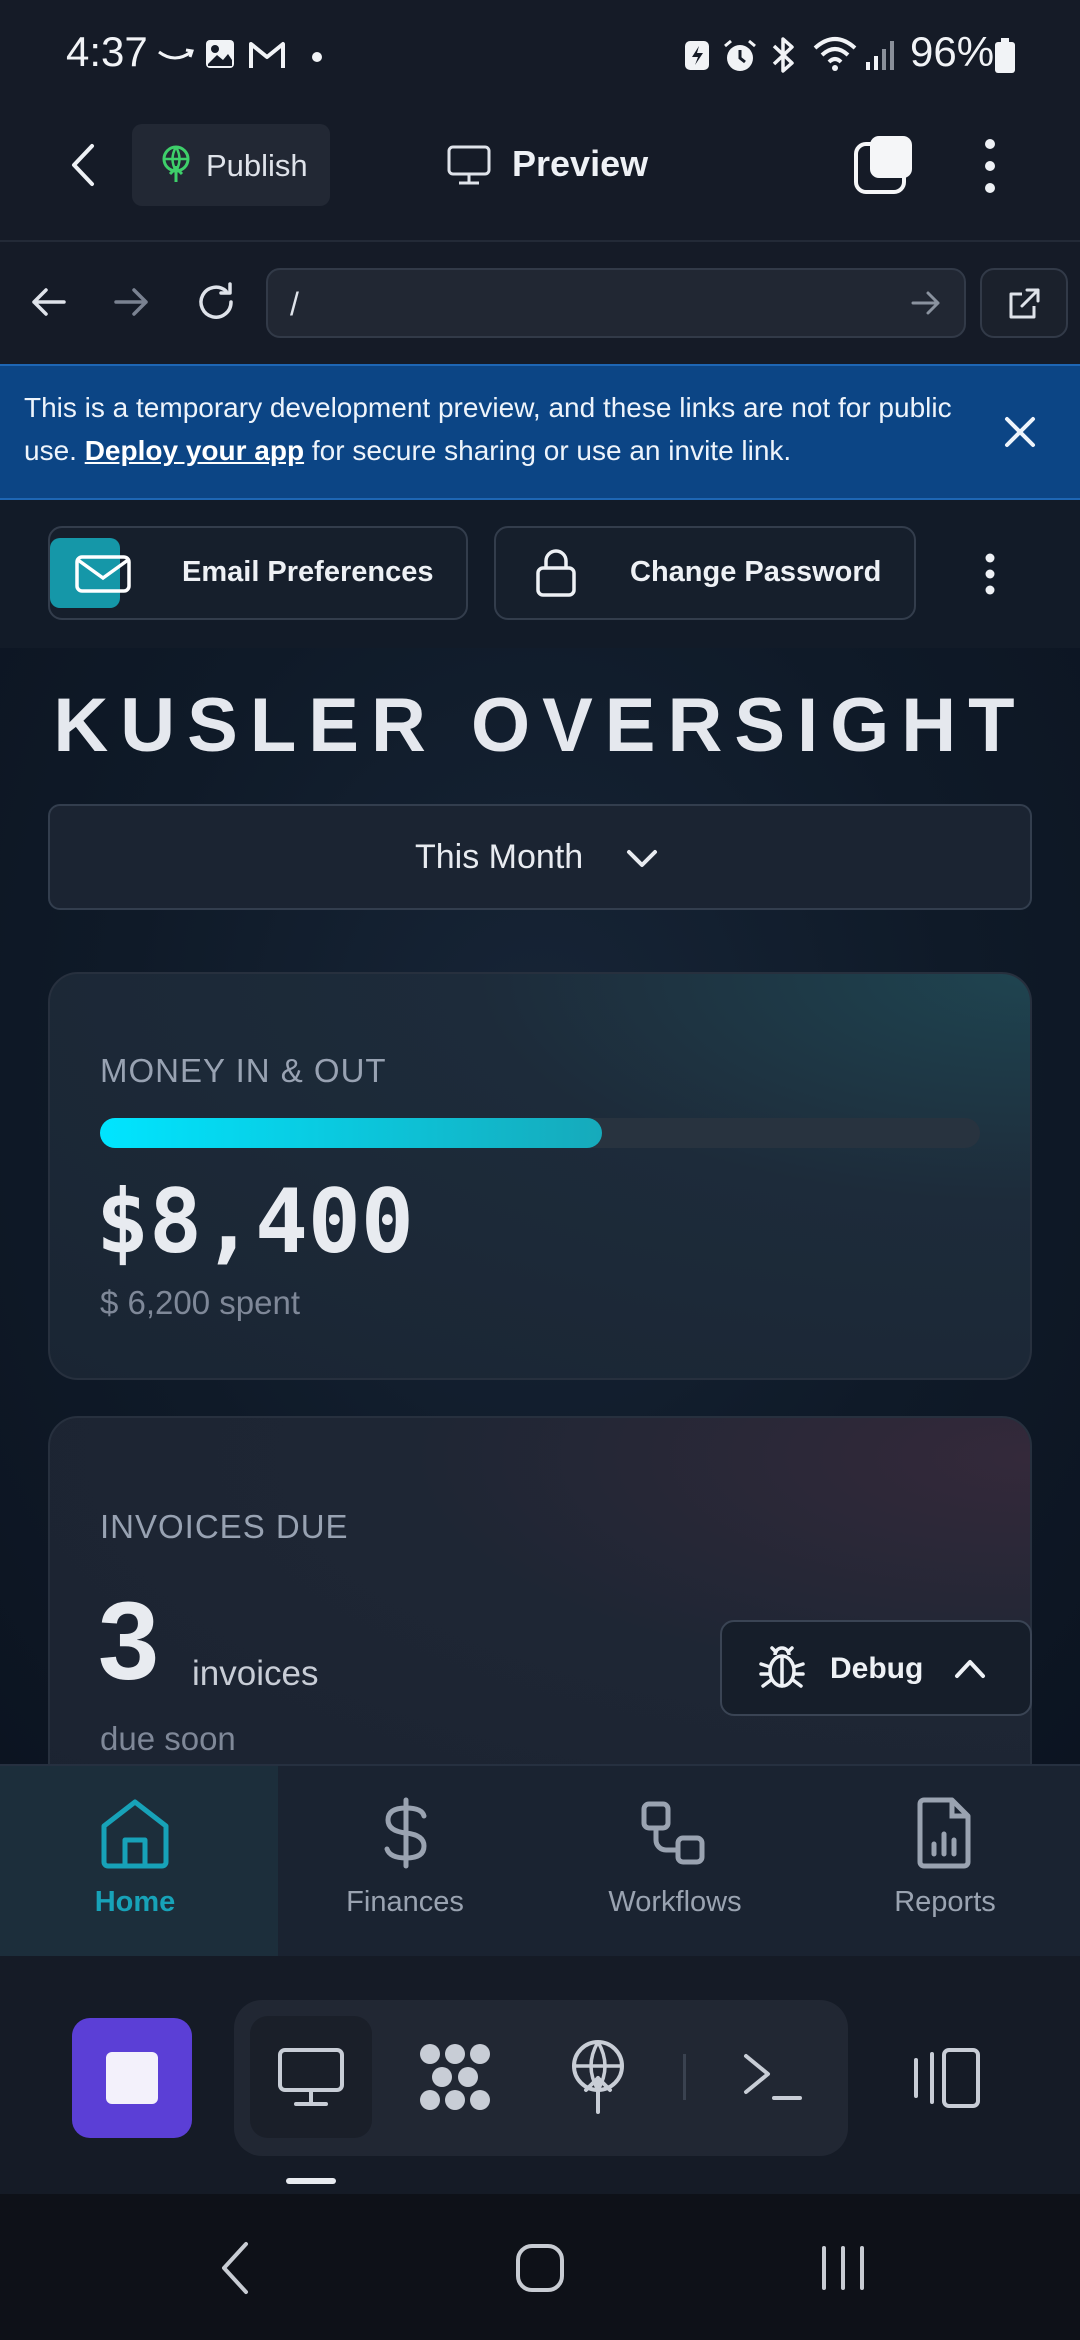 This screenshot has width=1080, height=2340. I want to click on invoices-unit: invoices, so click(255, 1673).